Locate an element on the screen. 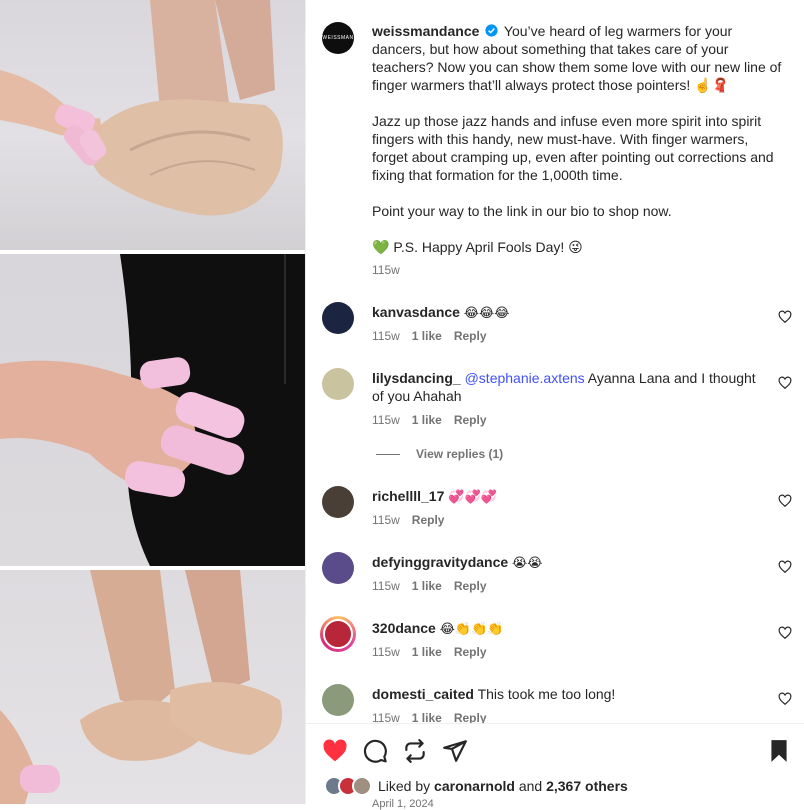 The width and height of the screenshot is (804, 810). comment-username: lilysdancing_ is located at coordinates (416, 378).